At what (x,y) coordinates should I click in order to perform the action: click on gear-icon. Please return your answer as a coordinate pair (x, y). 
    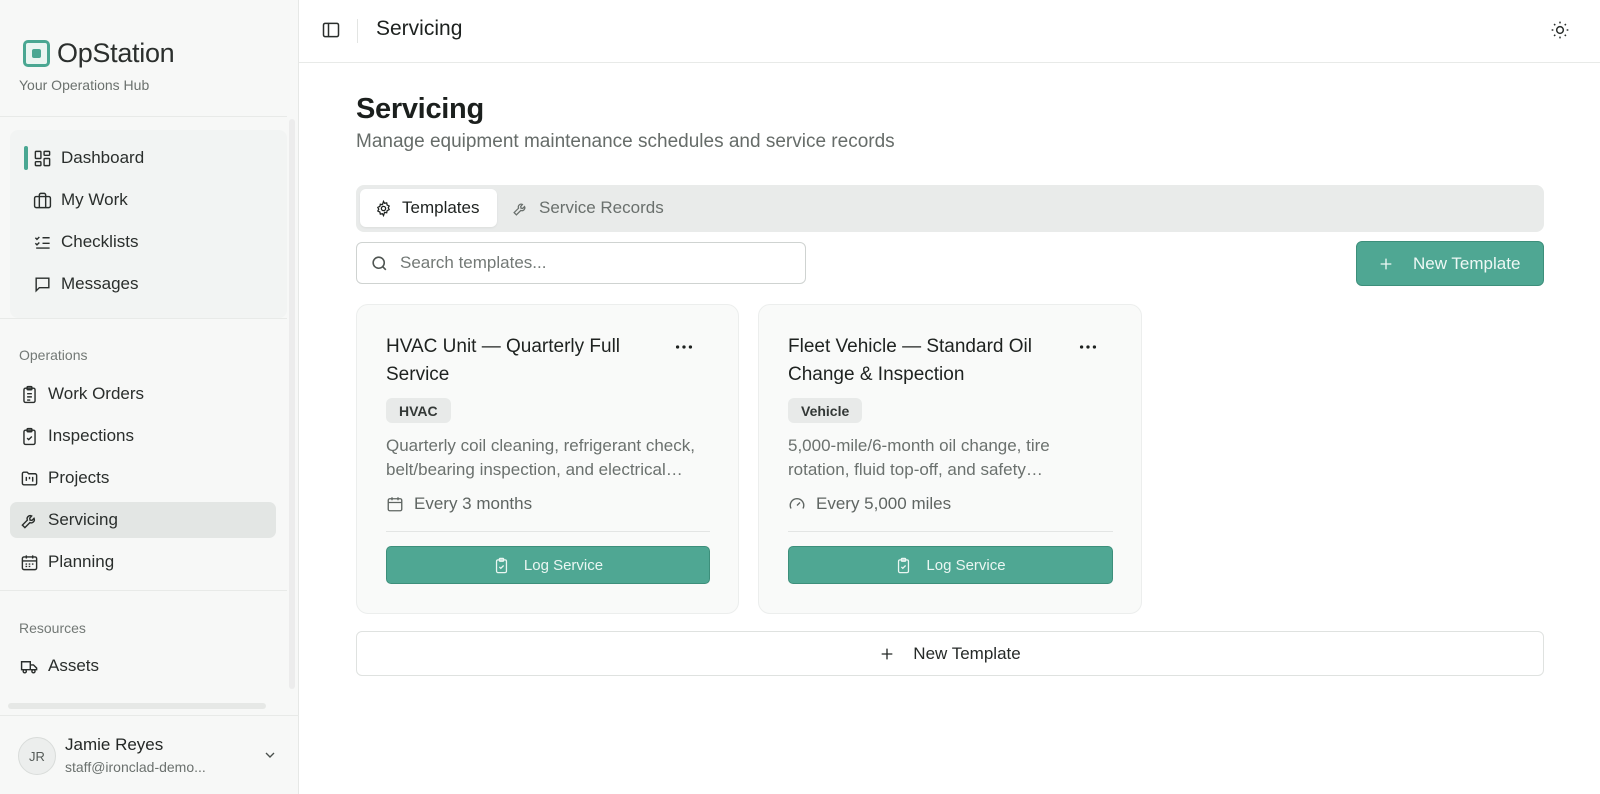
    Looking at the image, I should click on (383, 208).